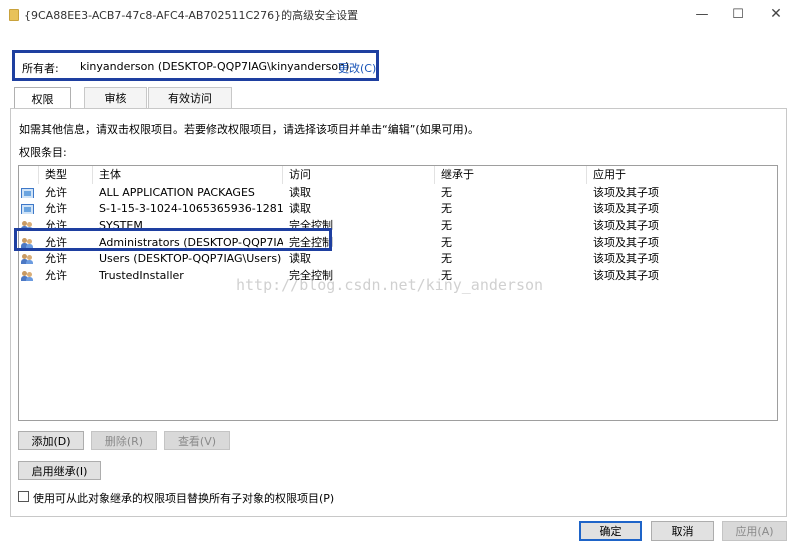 The width and height of the screenshot is (797, 548). What do you see at coordinates (190, 258) in the screenshot?
I see `row-principal: Users (DESKTOP-QQP7IAG\Users)` at bounding box center [190, 258].